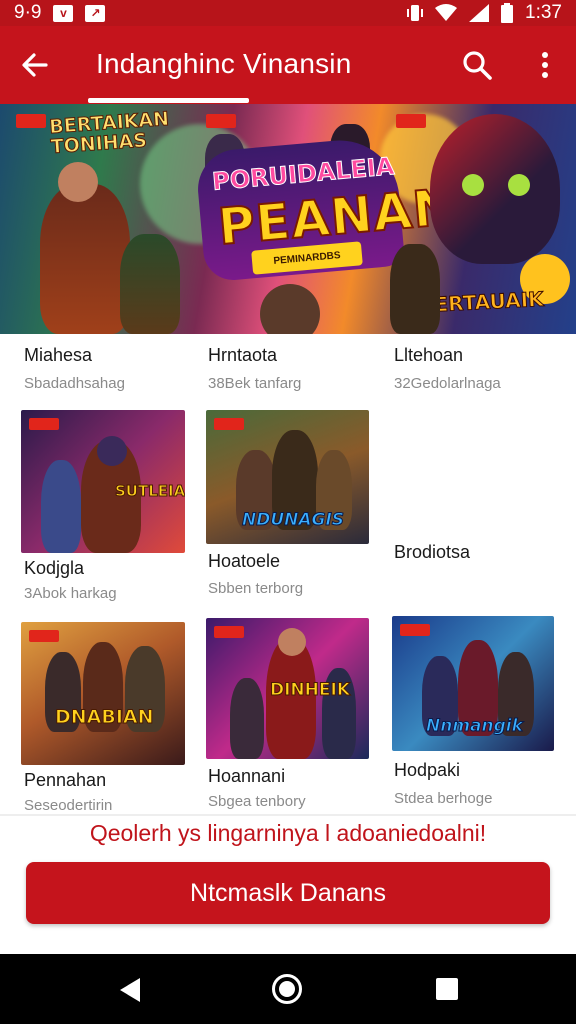  I want to click on search-icon, so click(477, 65).